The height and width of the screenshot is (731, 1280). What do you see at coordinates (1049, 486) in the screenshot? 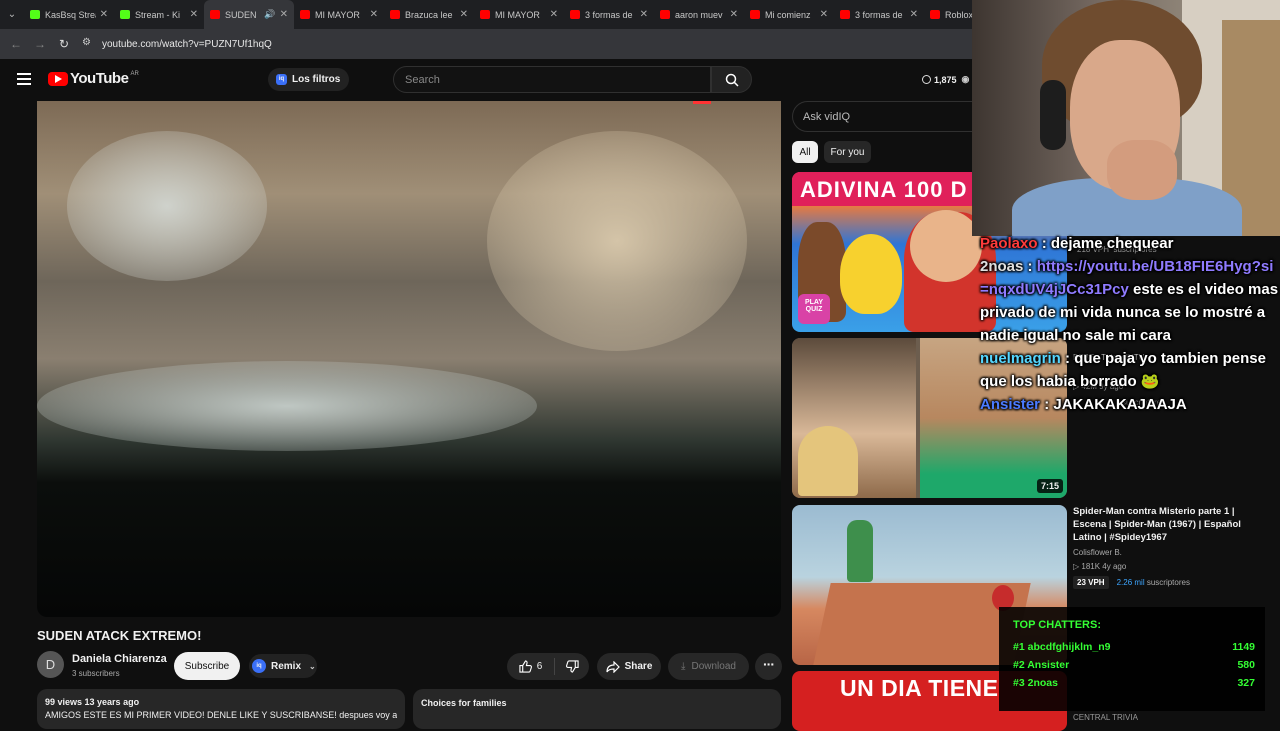
I see `video-duration: 7:15` at bounding box center [1049, 486].